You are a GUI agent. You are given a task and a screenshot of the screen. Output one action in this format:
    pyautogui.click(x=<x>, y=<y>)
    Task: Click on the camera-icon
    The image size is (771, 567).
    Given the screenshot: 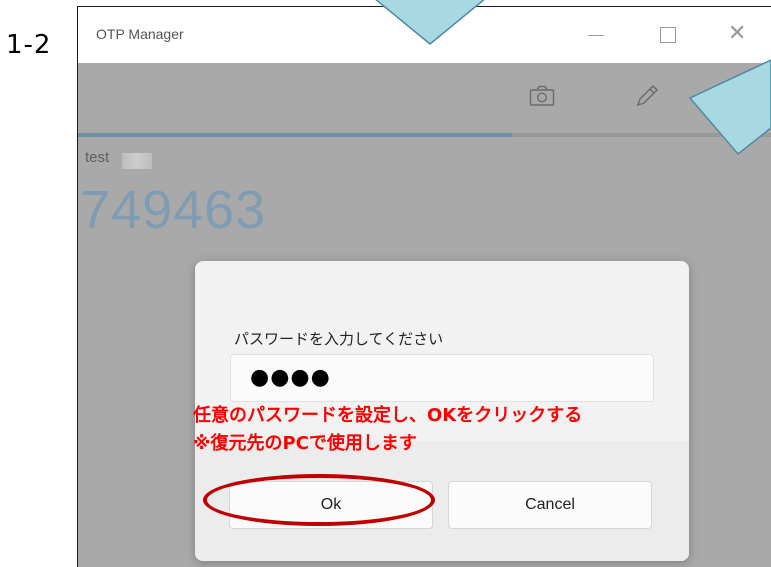 What is the action you would take?
    pyautogui.click(x=542, y=98)
    